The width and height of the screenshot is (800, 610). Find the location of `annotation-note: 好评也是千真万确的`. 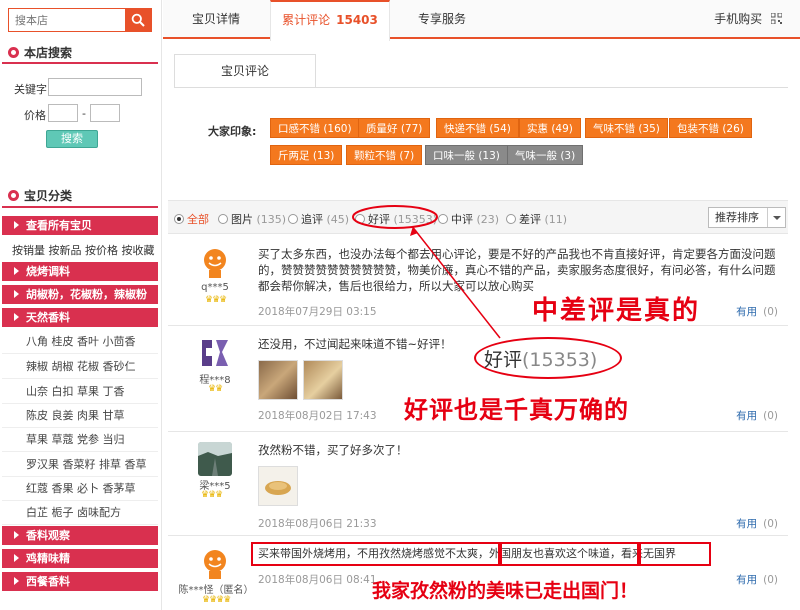

annotation-note: 好评也是千真万确的 is located at coordinates (516, 409).